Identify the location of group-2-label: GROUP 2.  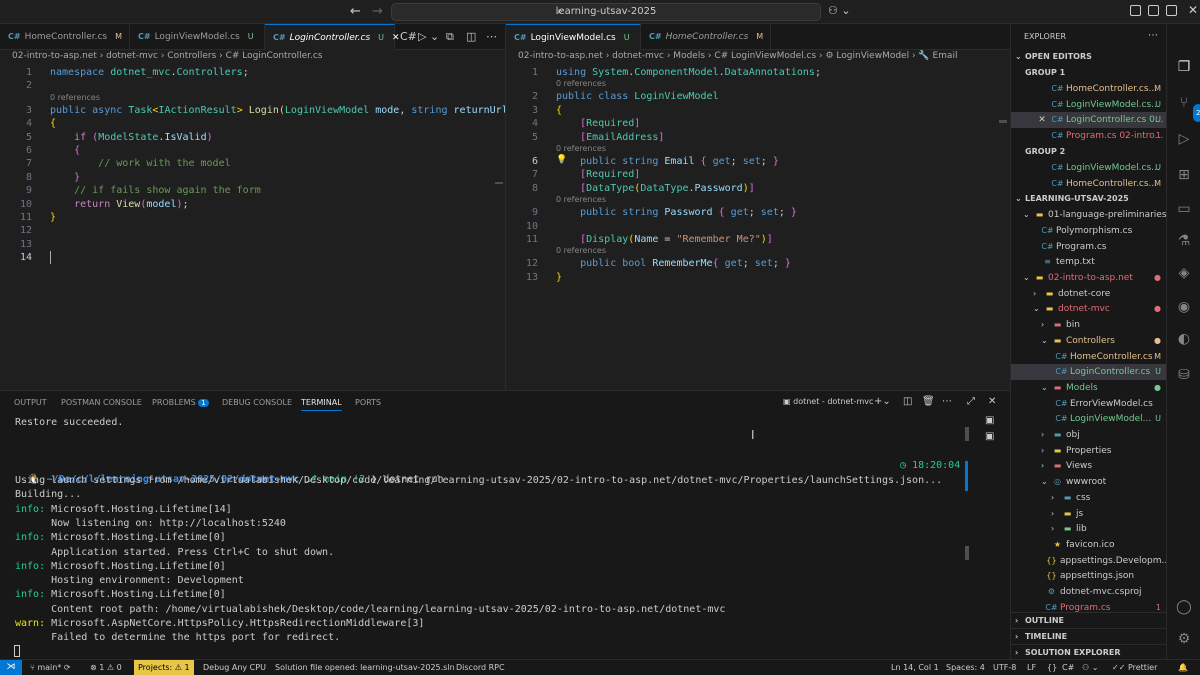
(1088, 152).